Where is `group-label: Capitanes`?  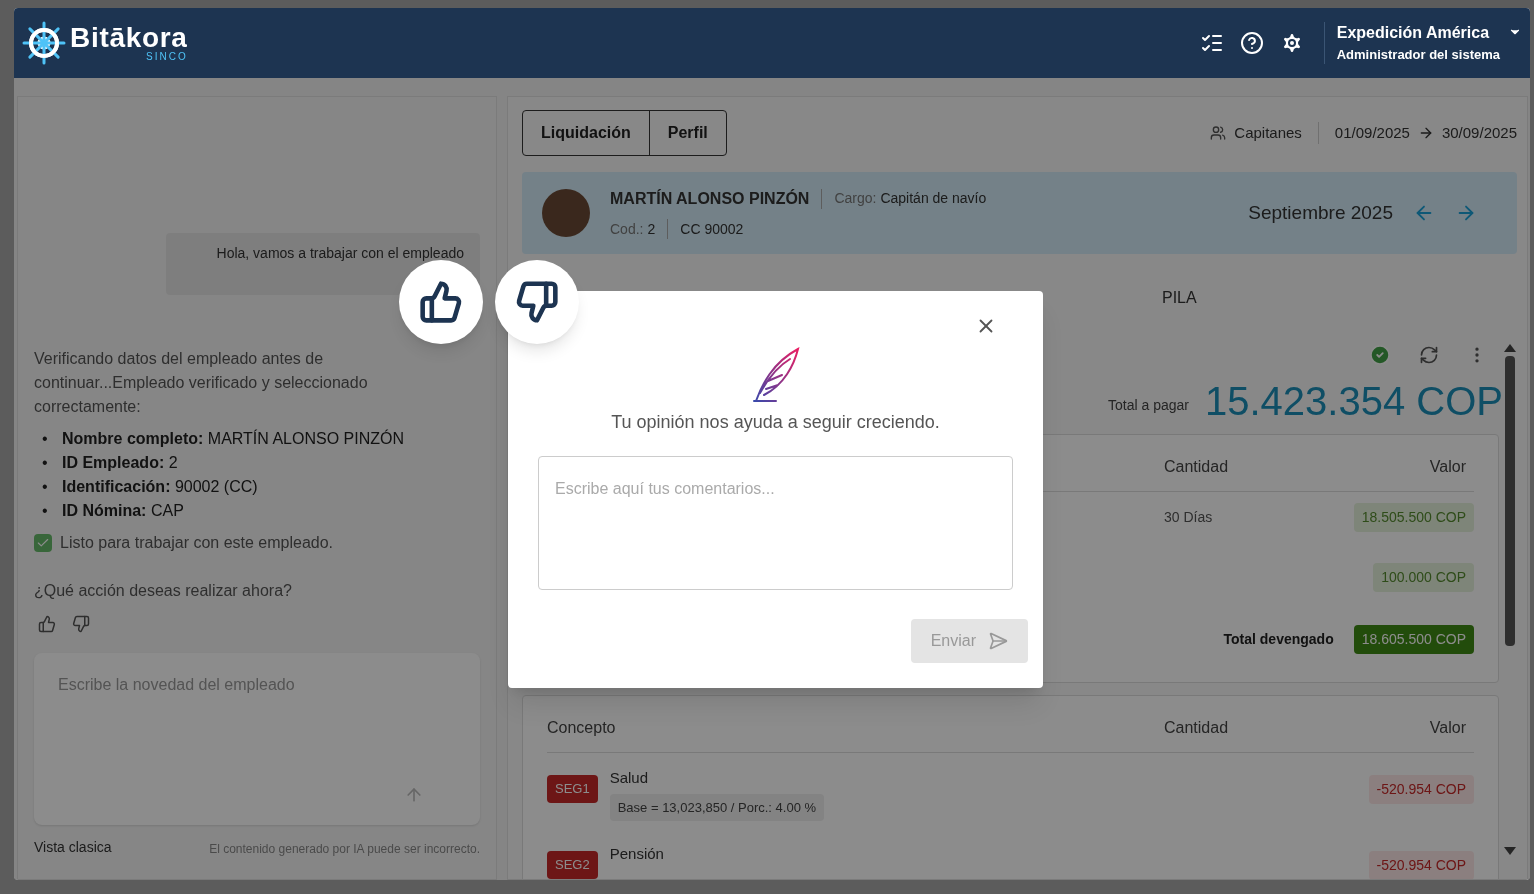
group-label: Capitanes is located at coordinates (1268, 132).